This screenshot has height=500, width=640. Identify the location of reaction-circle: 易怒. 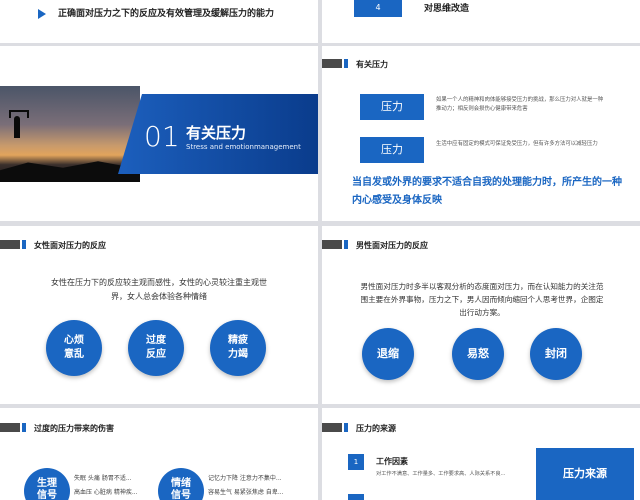
(478, 354).